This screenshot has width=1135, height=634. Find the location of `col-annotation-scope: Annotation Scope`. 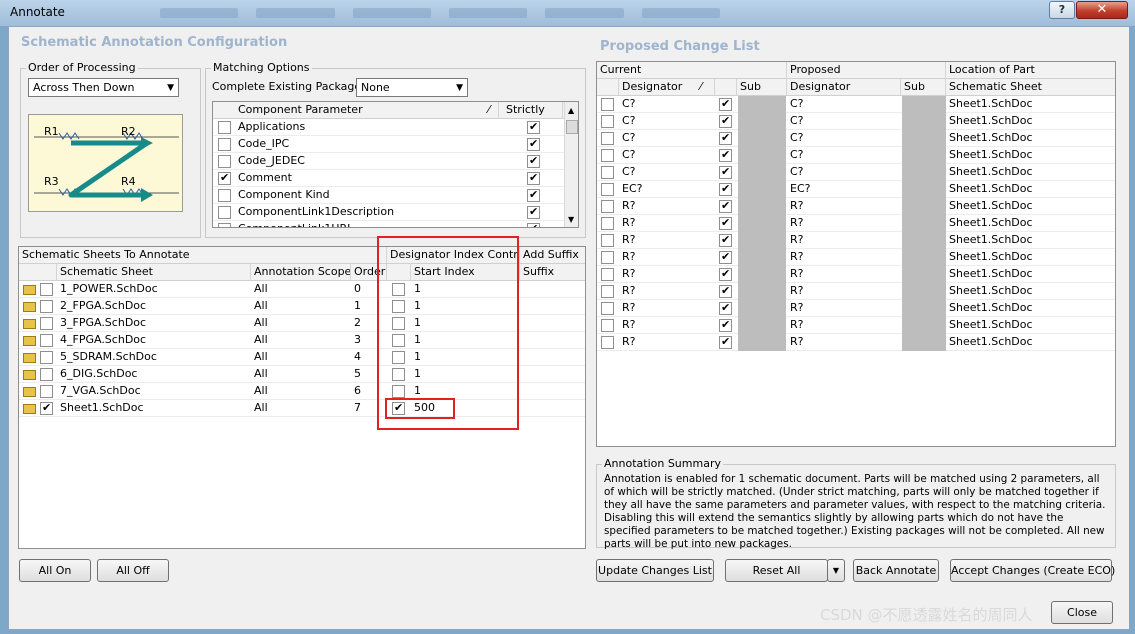

col-annotation-scope: Annotation Scope is located at coordinates (301, 272).